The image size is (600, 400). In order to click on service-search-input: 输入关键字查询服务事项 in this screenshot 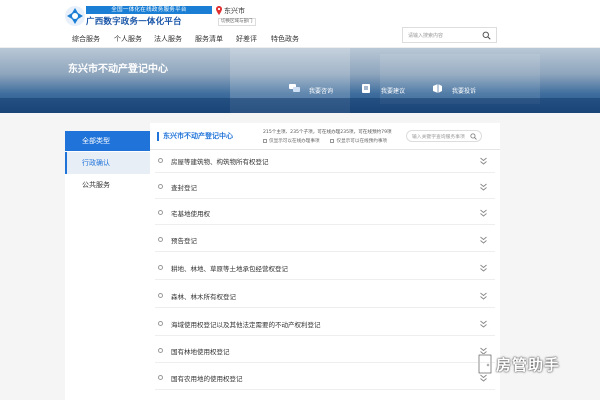, I will do `click(444, 136)`.